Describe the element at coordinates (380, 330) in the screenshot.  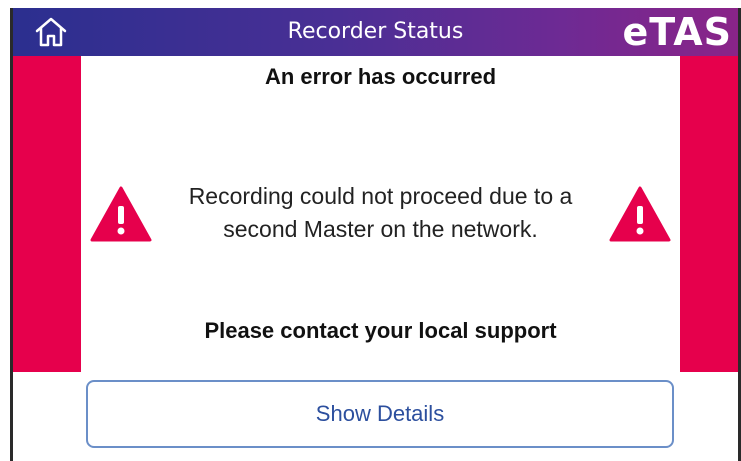
I see `support-text: Please contact your local support` at that location.